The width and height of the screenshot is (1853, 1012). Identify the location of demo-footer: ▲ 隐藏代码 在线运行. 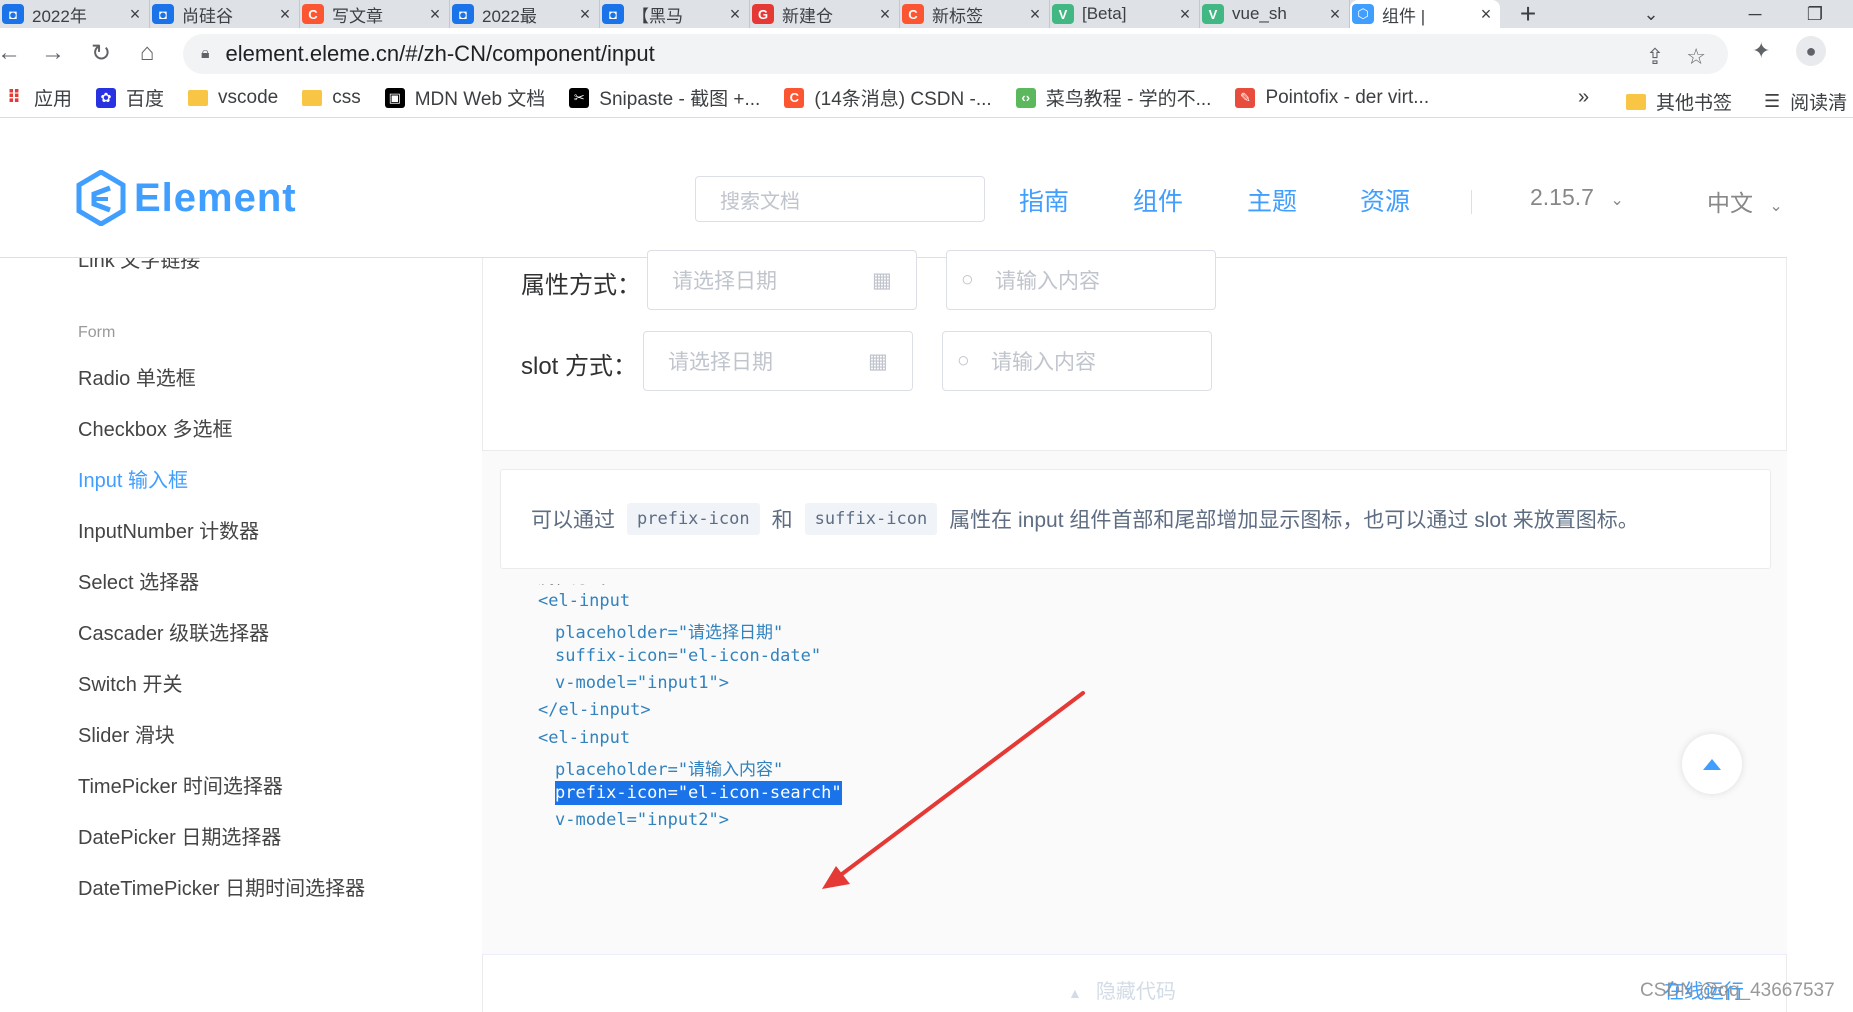
(1134, 983).